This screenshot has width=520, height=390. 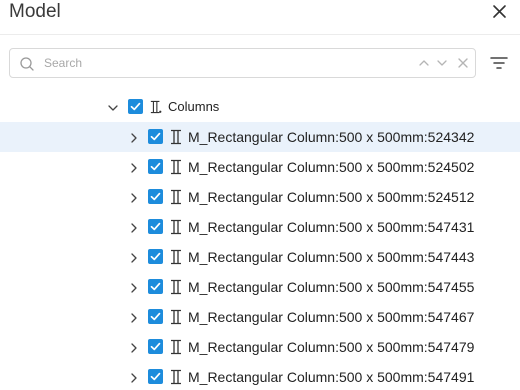 I want to click on tree-label-column-item: M_Rectangular Column:500 x 500mm:547491, so click(x=331, y=377).